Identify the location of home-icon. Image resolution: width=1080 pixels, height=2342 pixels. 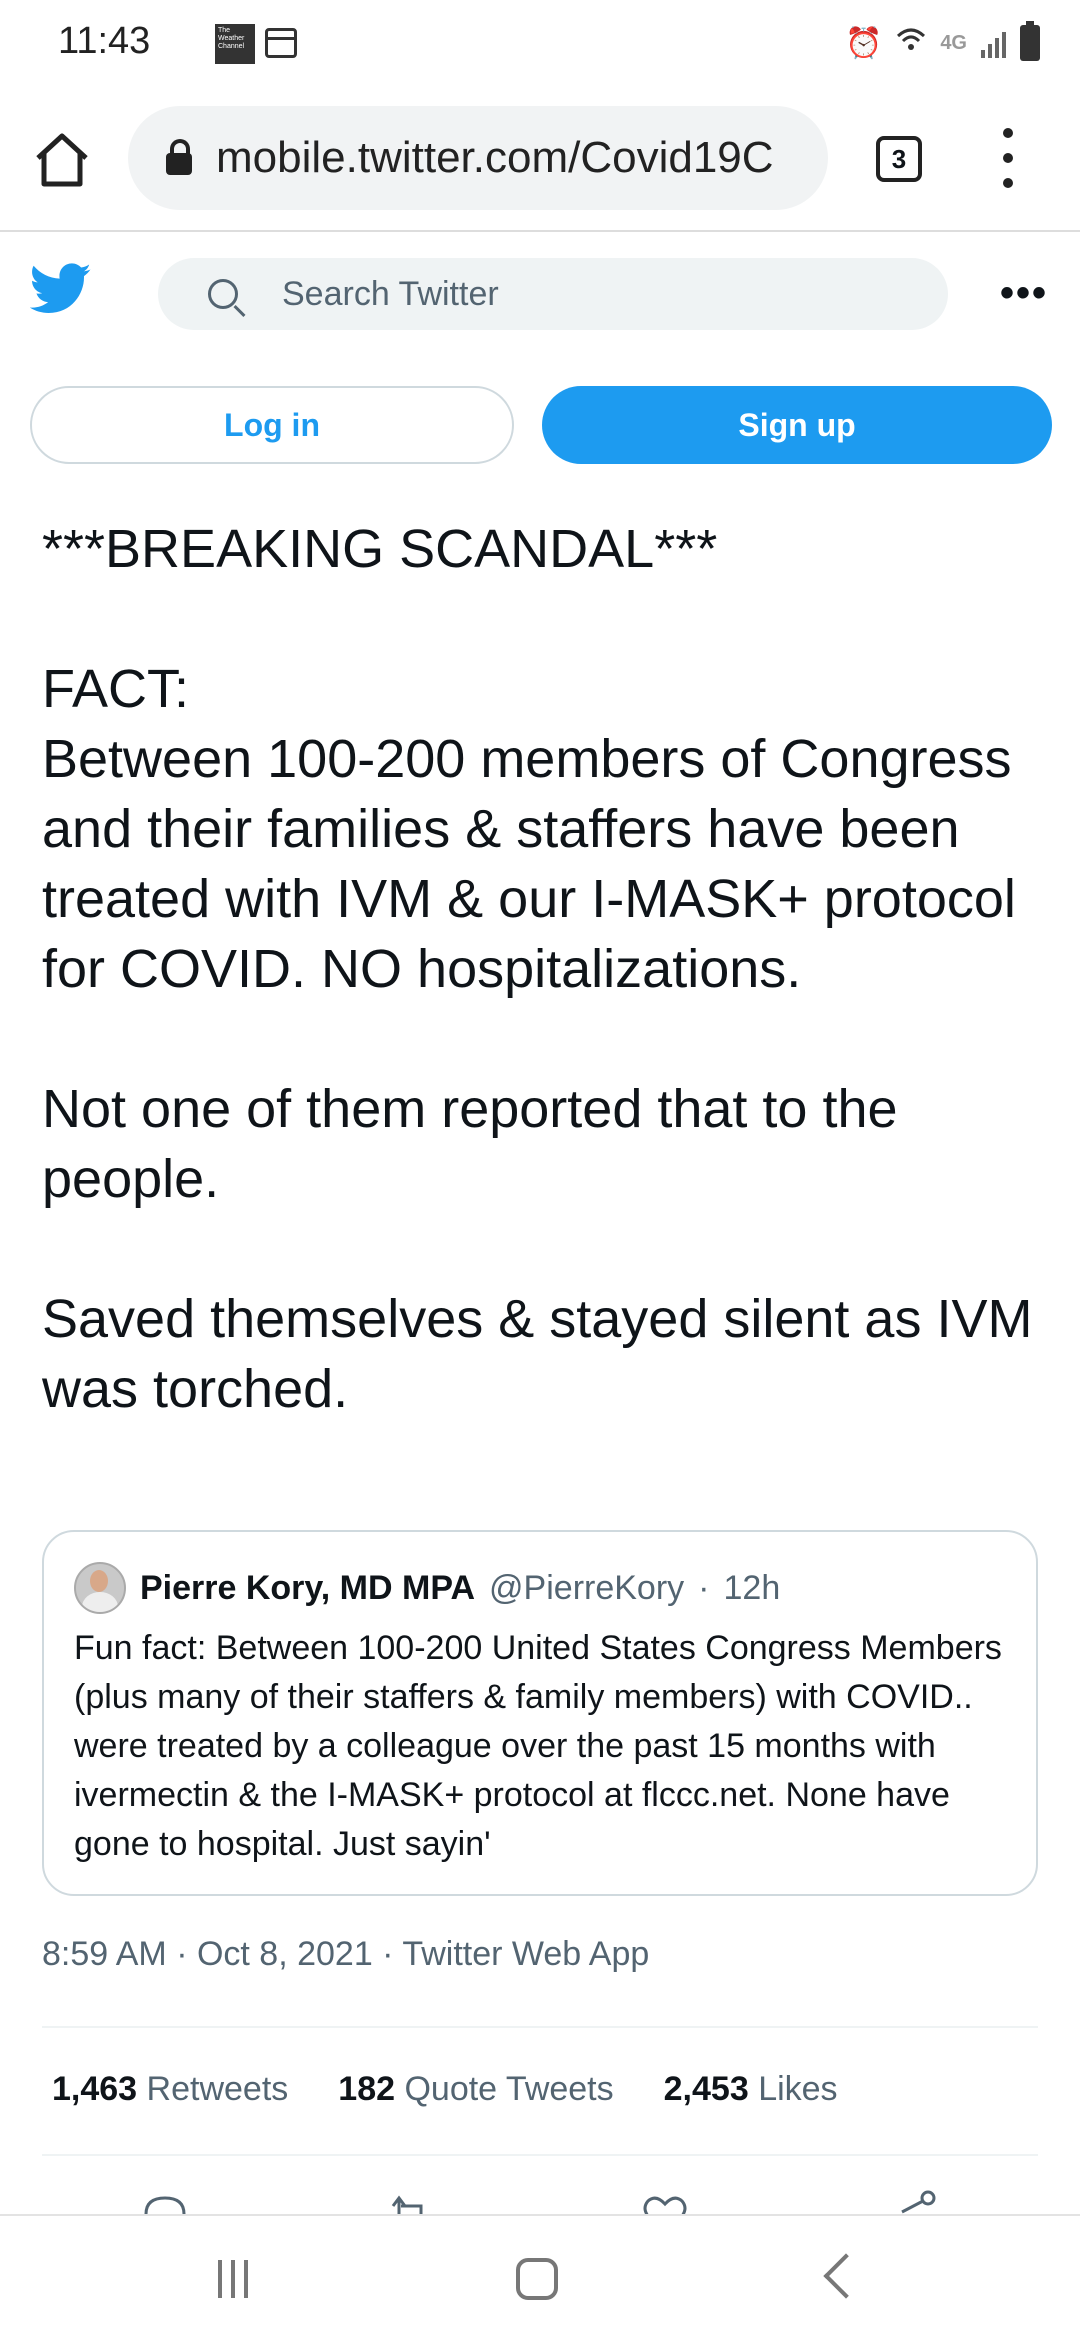
(62, 160).